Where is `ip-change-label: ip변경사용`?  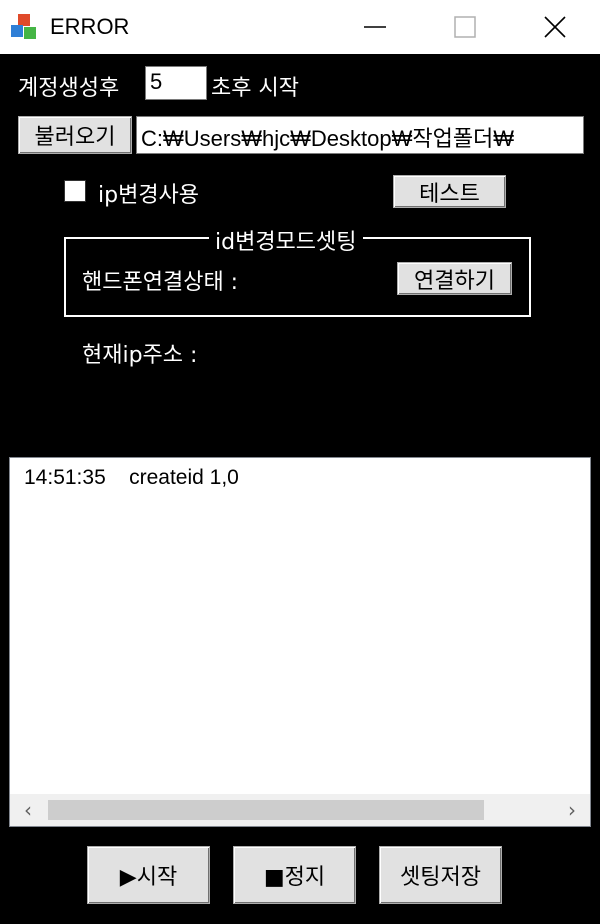
ip-change-label: ip변경사용 is located at coordinates (149, 195).